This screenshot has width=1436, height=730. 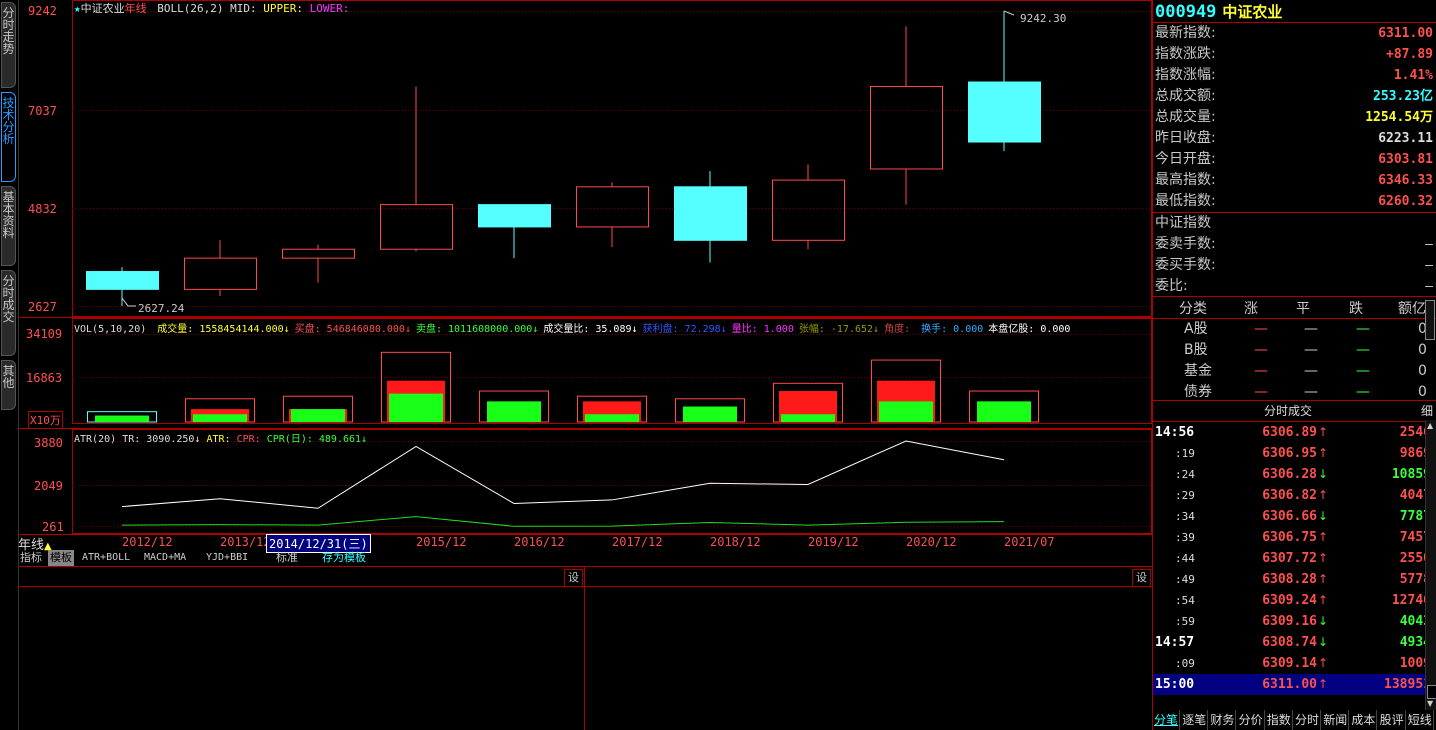 What do you see at coordinates (42, 11) in the screenshot?
I see `price-axis-tick: 9242` at bounding box center [42, 11].